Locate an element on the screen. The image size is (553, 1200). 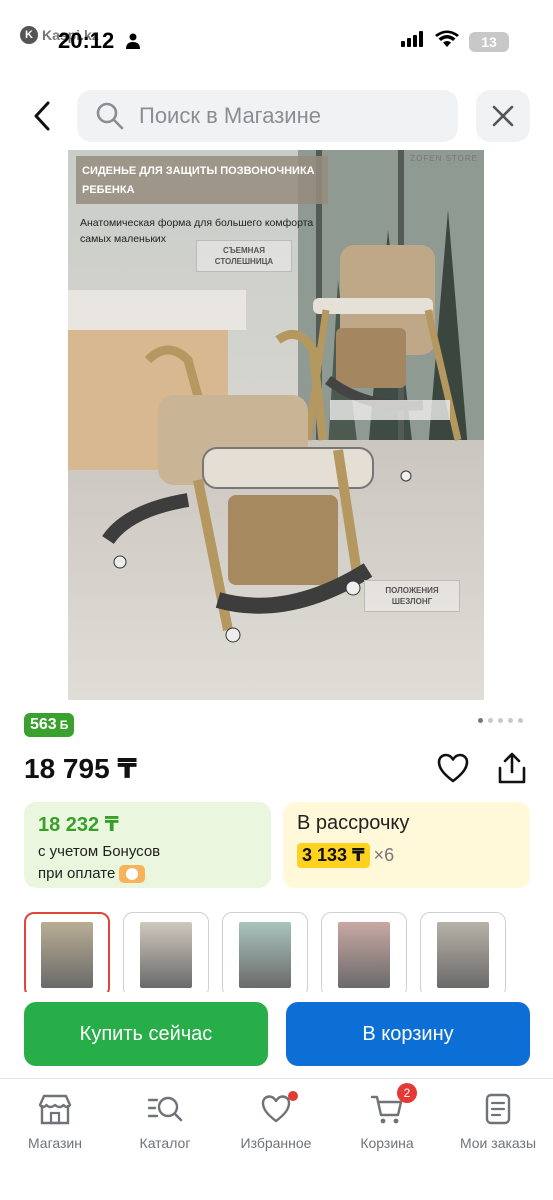
bonus-currency-icon: Б is located at coordinates (64, 725).